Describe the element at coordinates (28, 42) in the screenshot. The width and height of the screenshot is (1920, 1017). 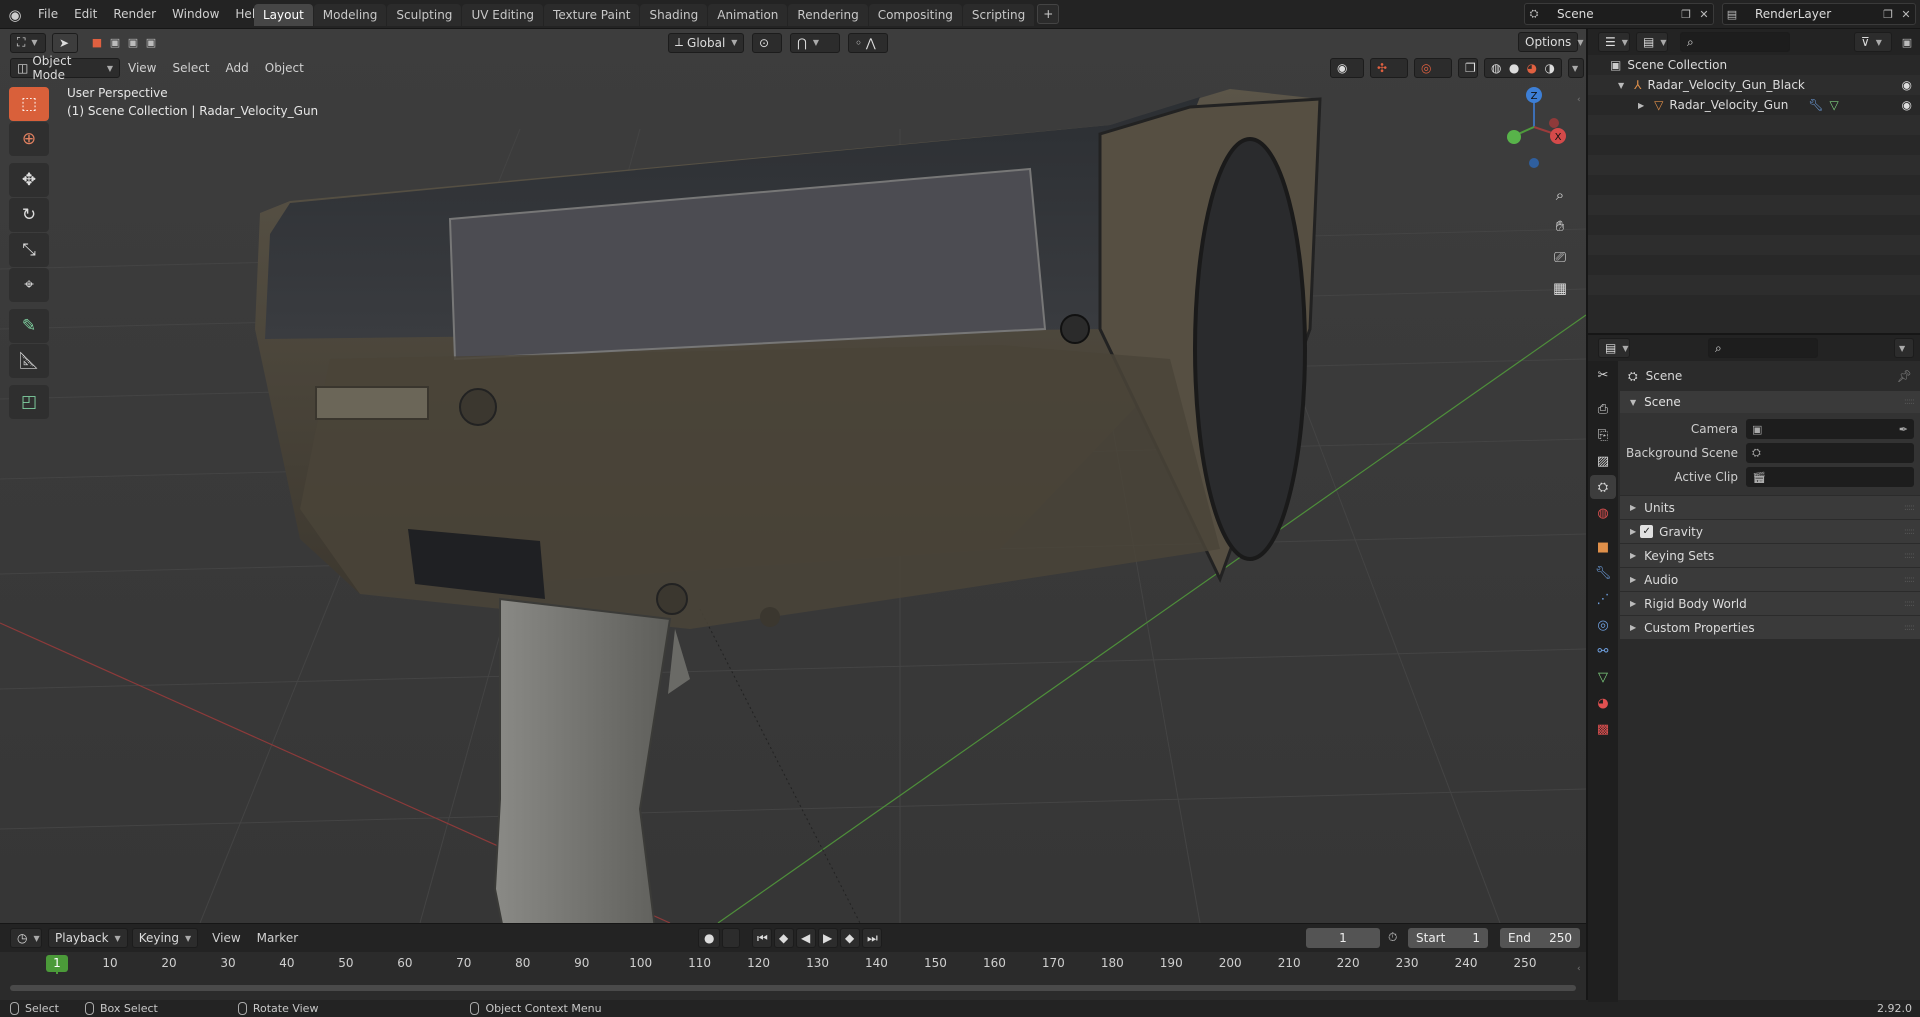
I see `editor-type-dropdown: ⛶ ▼` at that location.